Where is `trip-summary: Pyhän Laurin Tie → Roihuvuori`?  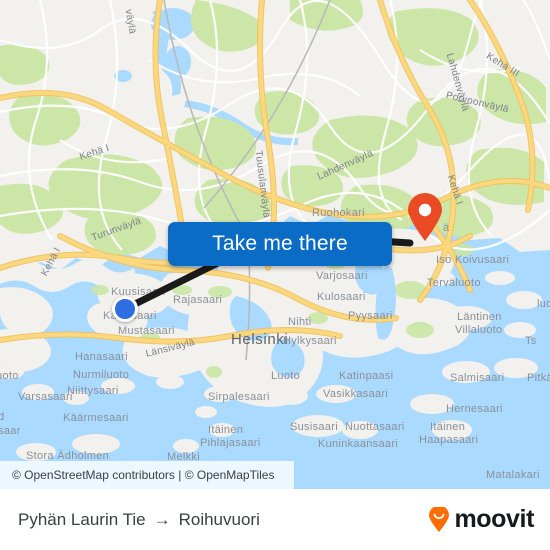
trip-summary: Pyhän Laurin Tie → Roihuvuori is located at coordinates (139, 520).